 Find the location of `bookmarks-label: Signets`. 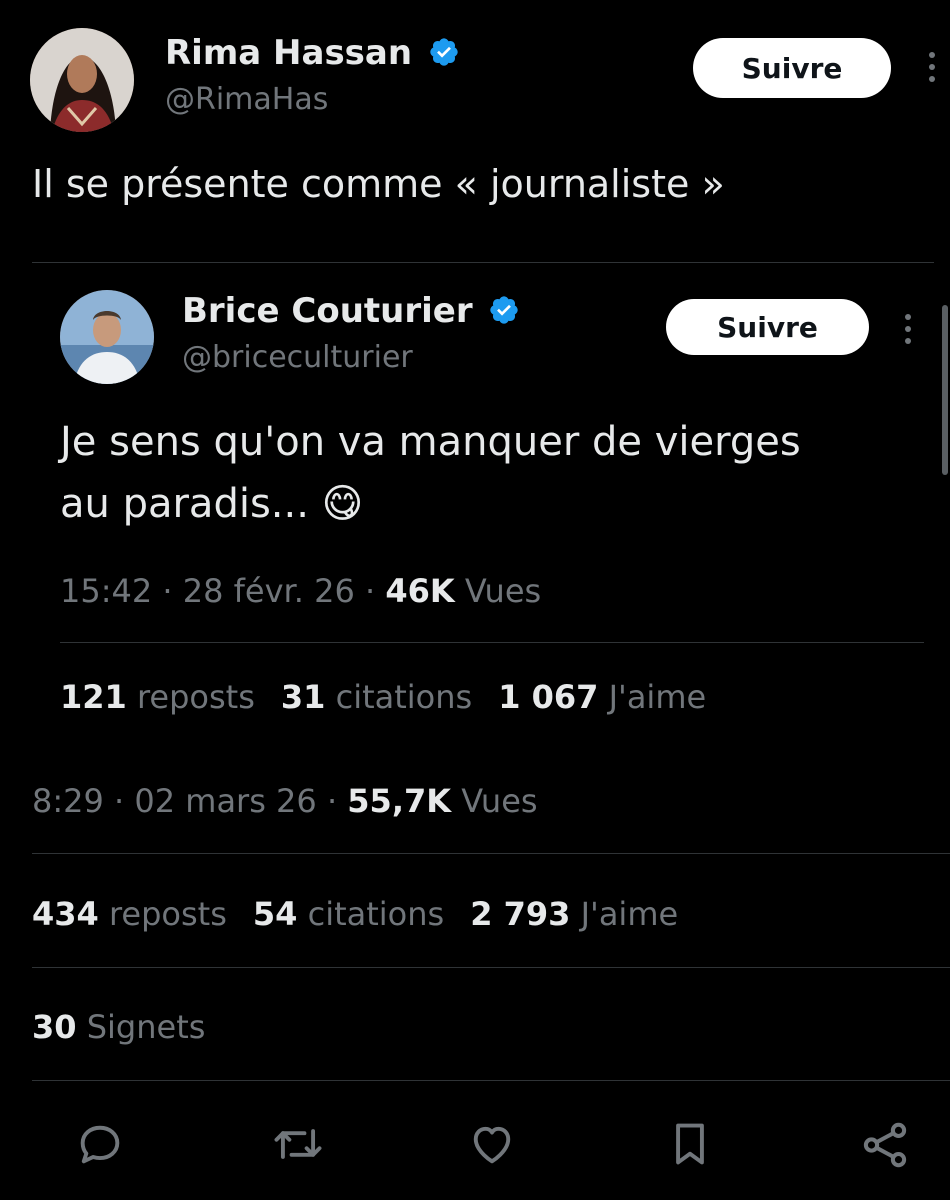

bookmarks-label: Signets is located at coordinates (146, 1027).